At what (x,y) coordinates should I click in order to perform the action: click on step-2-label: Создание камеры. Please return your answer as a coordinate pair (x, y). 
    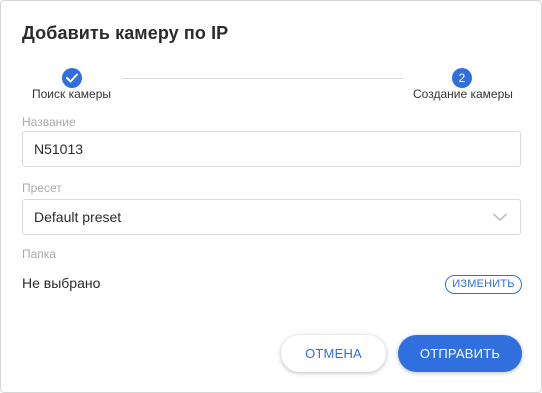
    Looking at the image, I should click on (463, 94).